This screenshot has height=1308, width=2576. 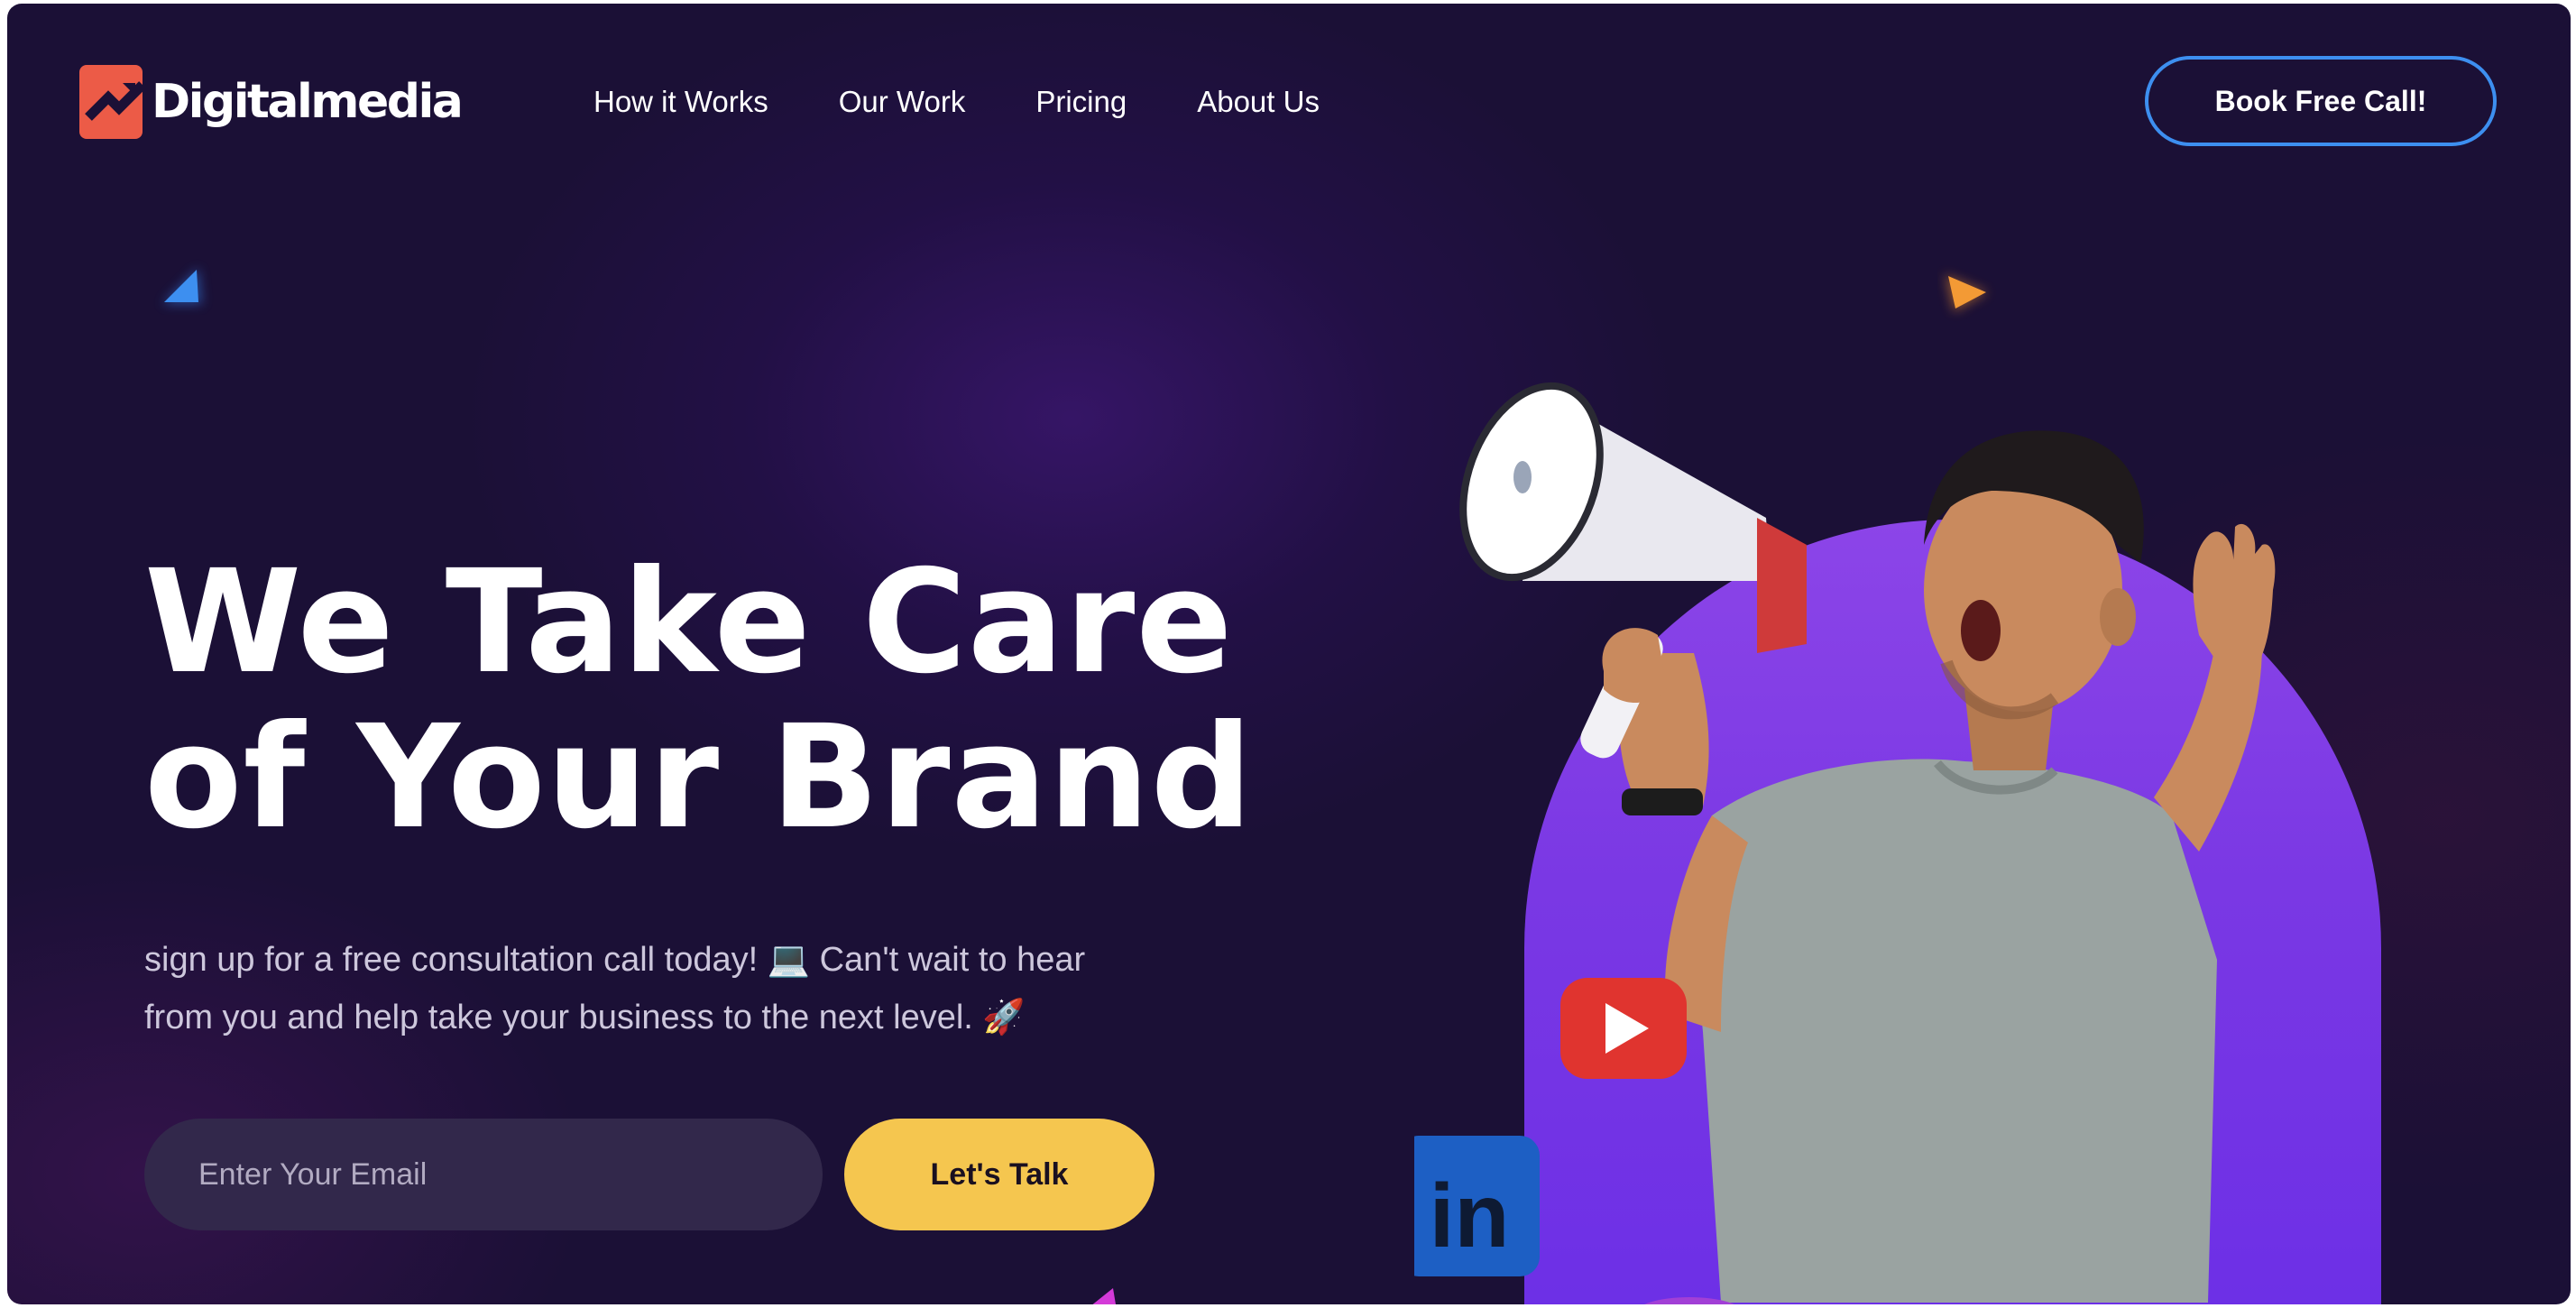 What do you see at coordinates (1470, 1216) in the screenshot?
I see `svg-text: in` at bounding box center [1470, 1216].